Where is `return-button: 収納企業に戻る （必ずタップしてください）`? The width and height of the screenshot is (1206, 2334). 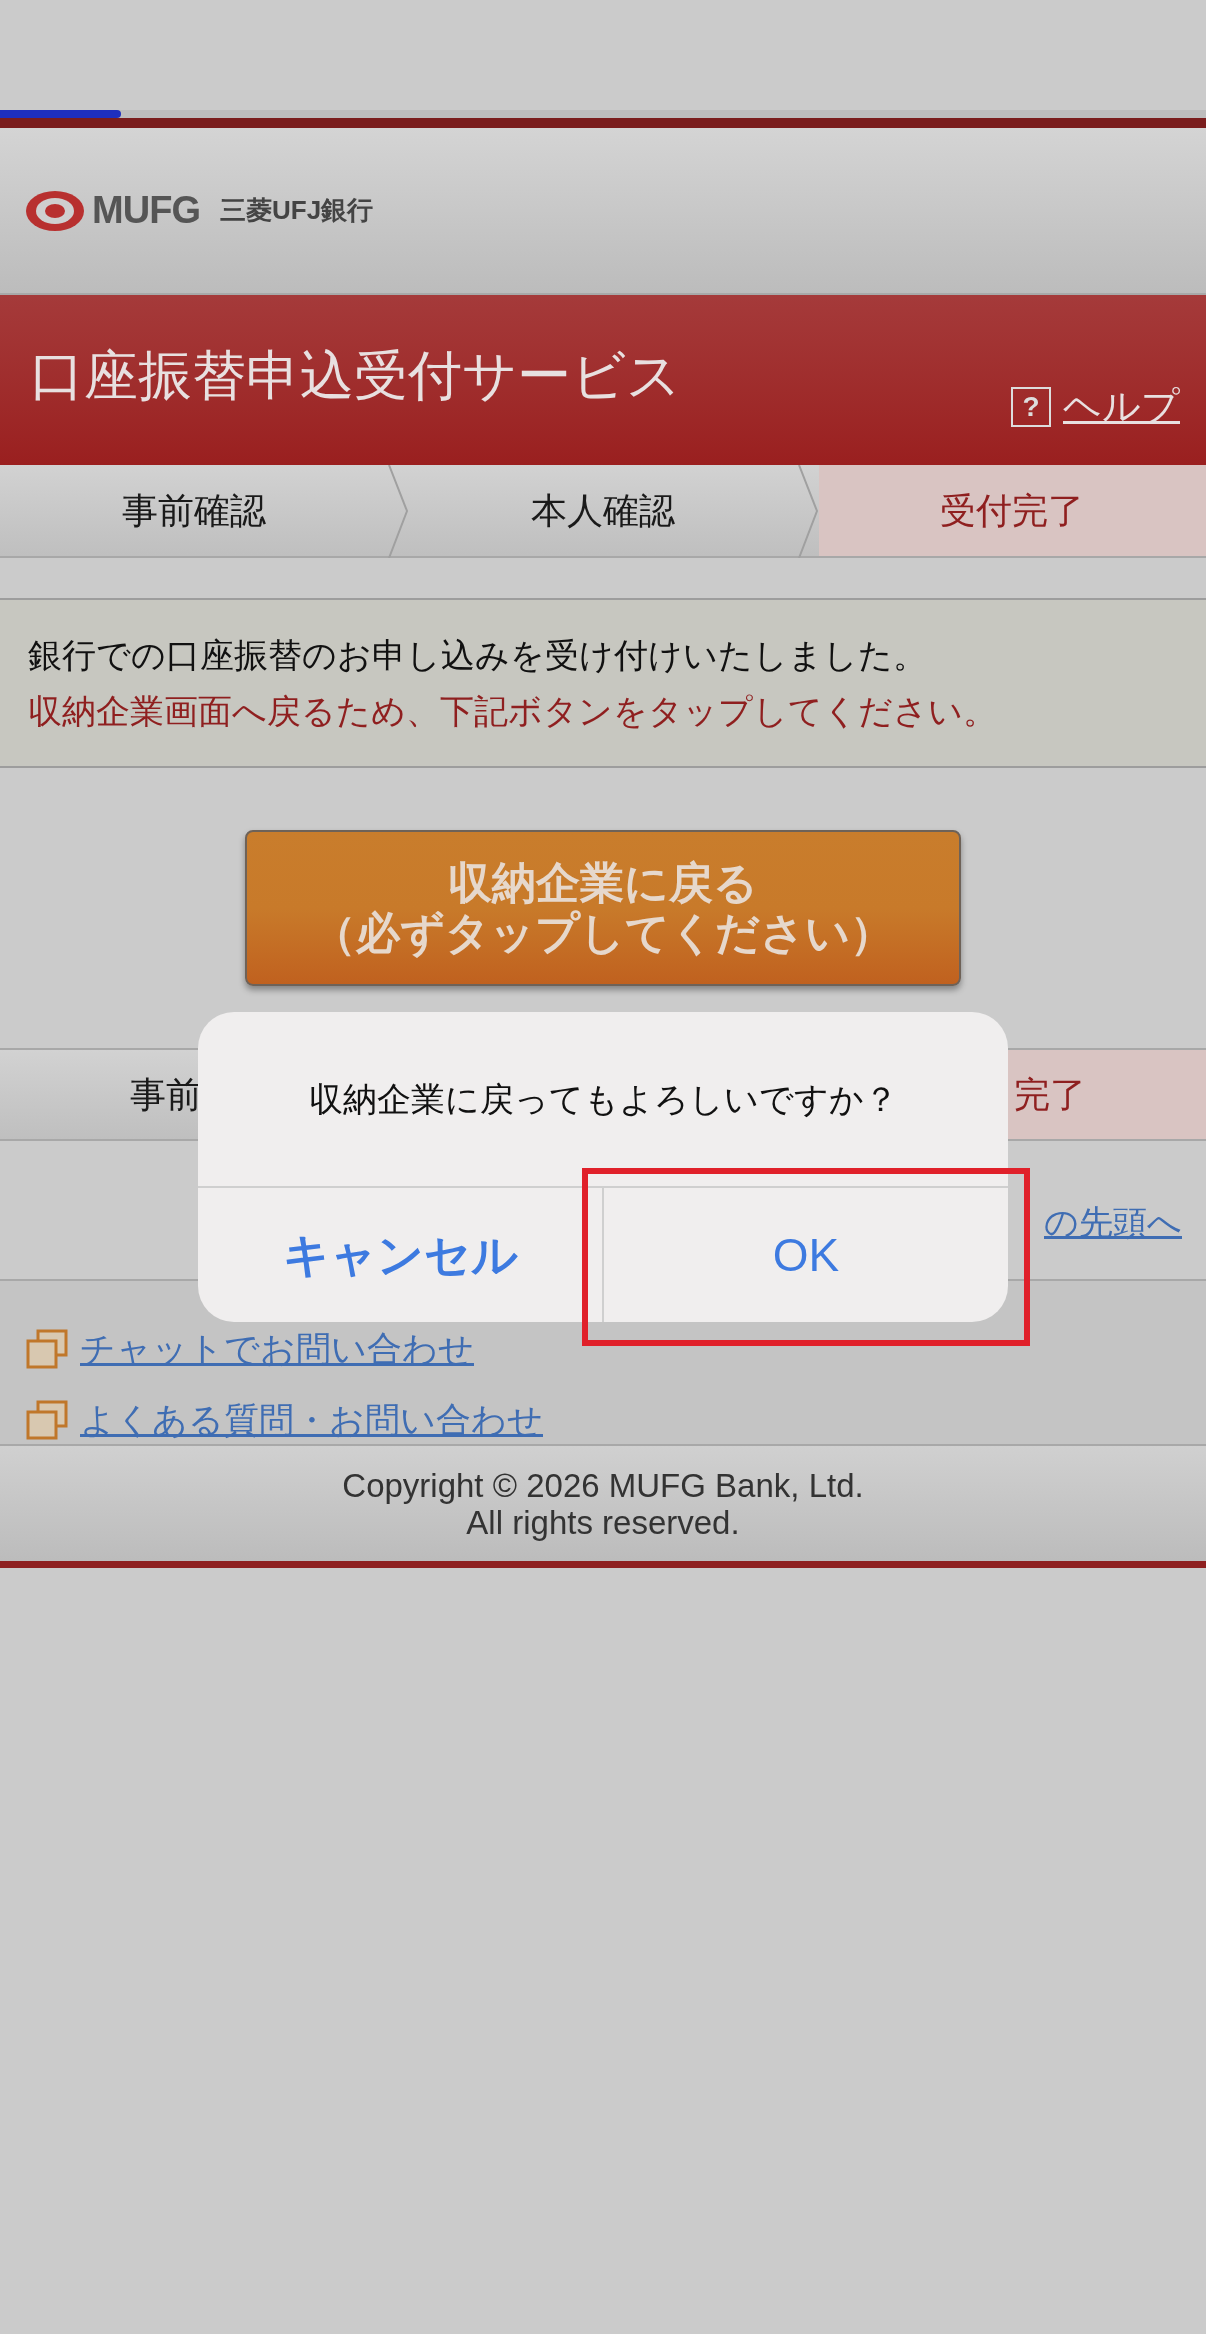
return-button: 収納企業に戻る （必ずタップしてください） is located at coordinates (603, 908).